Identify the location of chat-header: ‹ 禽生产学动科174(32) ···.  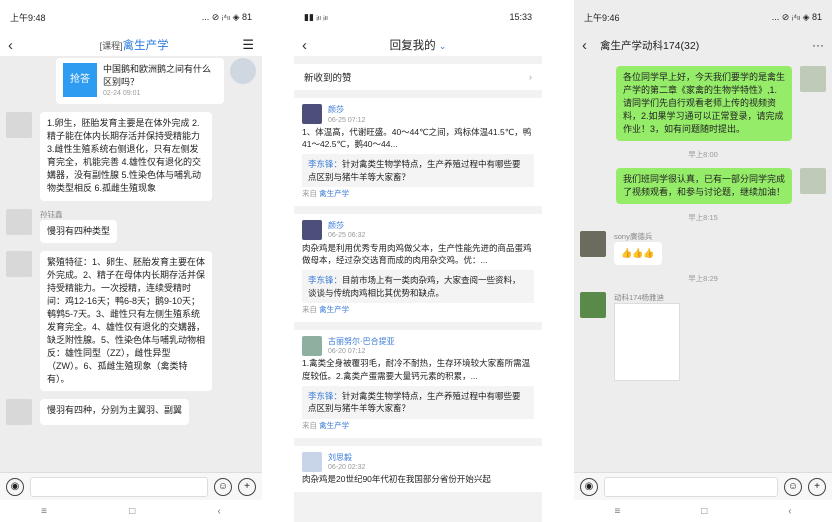
(703, 45).